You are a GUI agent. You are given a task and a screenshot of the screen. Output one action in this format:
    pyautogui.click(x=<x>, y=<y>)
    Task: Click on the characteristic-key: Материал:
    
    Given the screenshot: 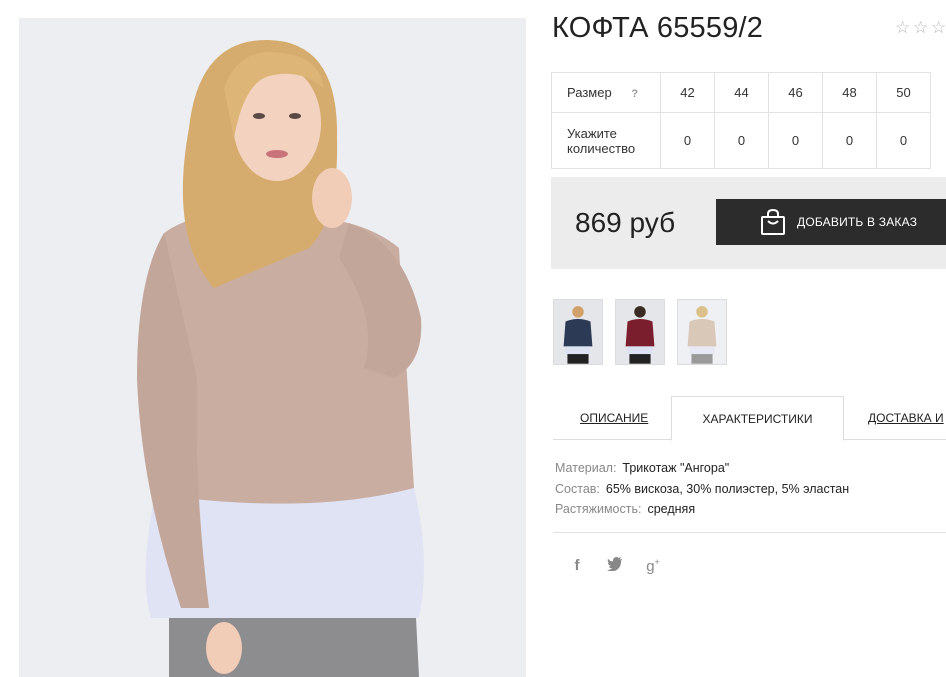 What is the action you would take?
    pyautogui.click(x=586, y=468)
    